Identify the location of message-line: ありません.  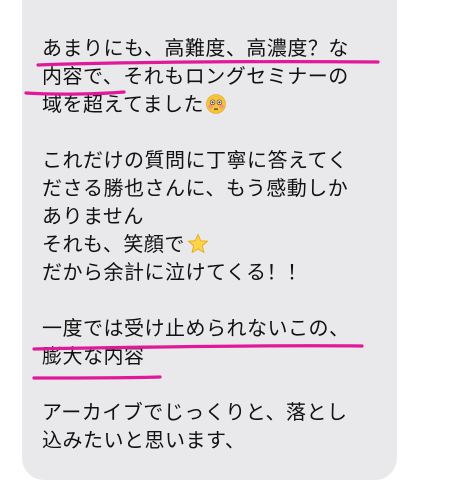
(93, 216).